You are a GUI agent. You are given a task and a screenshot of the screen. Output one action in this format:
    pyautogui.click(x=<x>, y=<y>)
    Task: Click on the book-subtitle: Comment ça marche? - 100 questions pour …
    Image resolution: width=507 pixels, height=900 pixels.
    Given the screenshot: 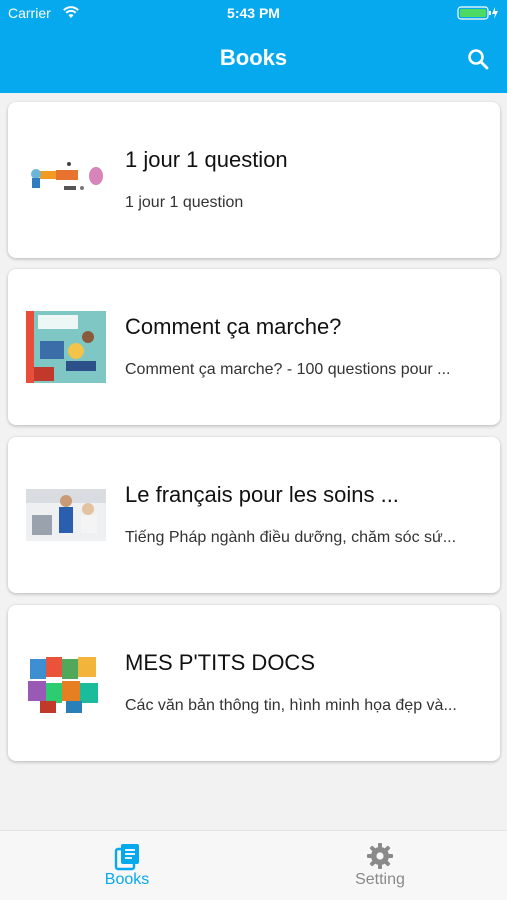 What is the action you would take?
    pyautogui.click(x=288, y=369)
    